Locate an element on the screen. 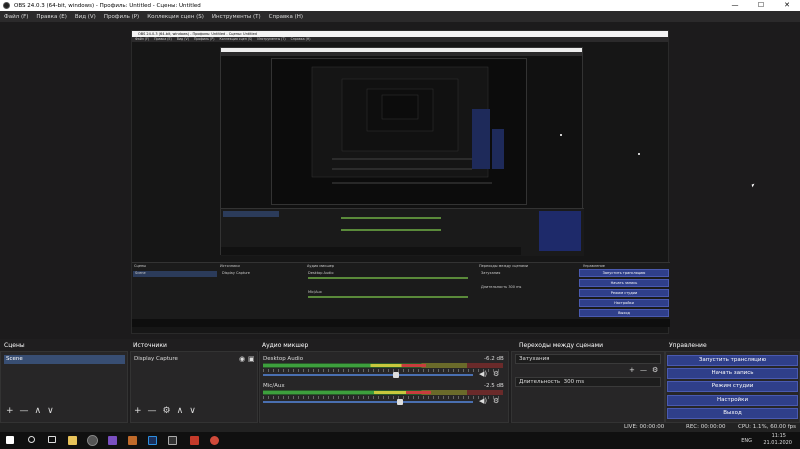  remove-scene-button: — is located at coordinates (24, 411).